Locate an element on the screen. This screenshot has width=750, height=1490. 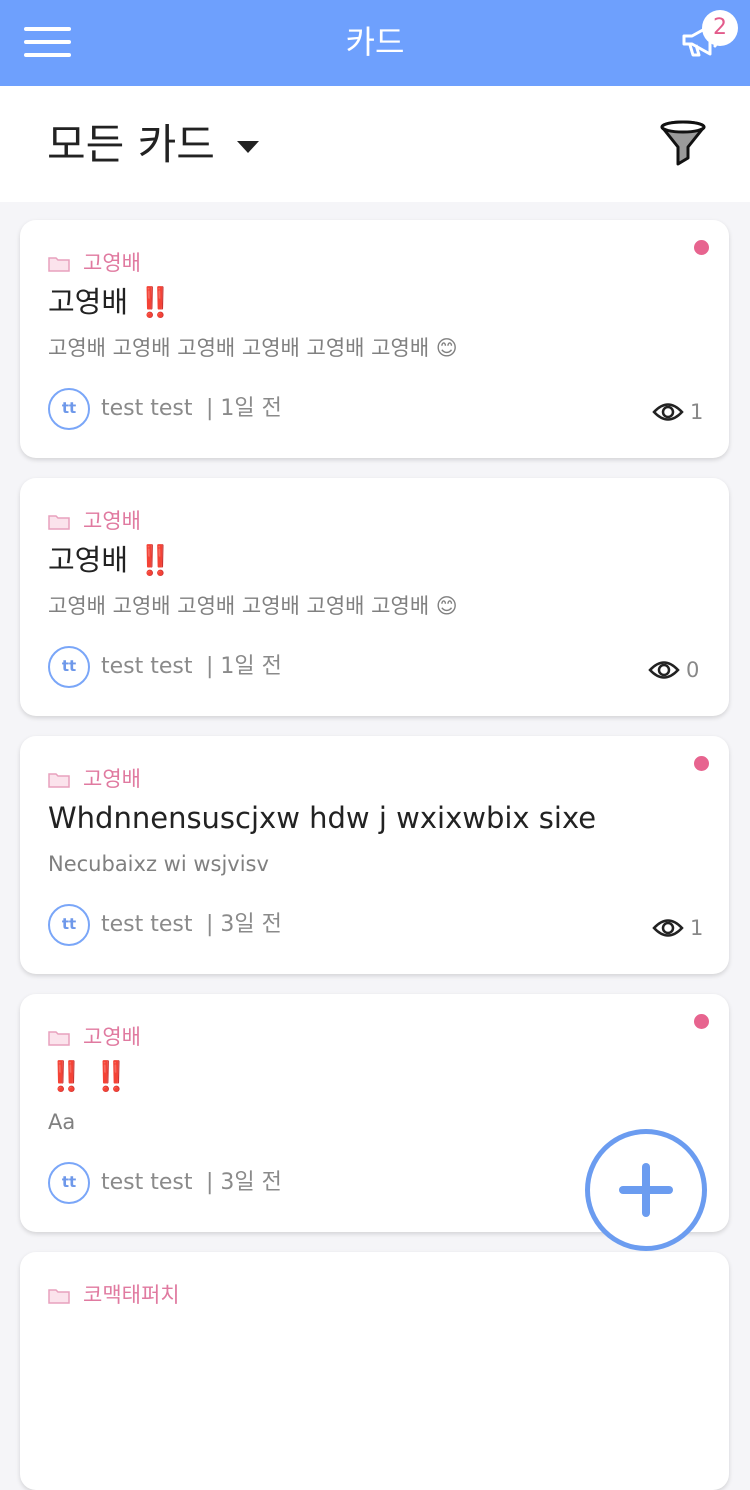
card-body: Necubaixz wi wsjvisv is located at coordinates (158, 864).